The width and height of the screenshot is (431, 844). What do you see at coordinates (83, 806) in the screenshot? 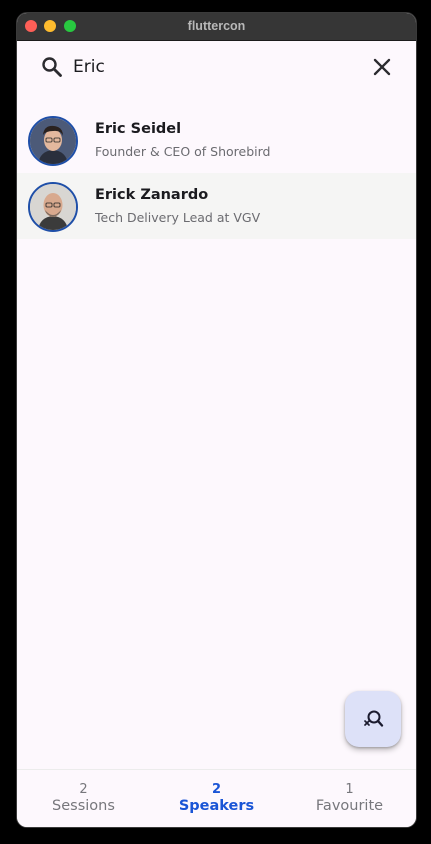
I see `tab-label: Sessions` at bounding box center [83, 806].